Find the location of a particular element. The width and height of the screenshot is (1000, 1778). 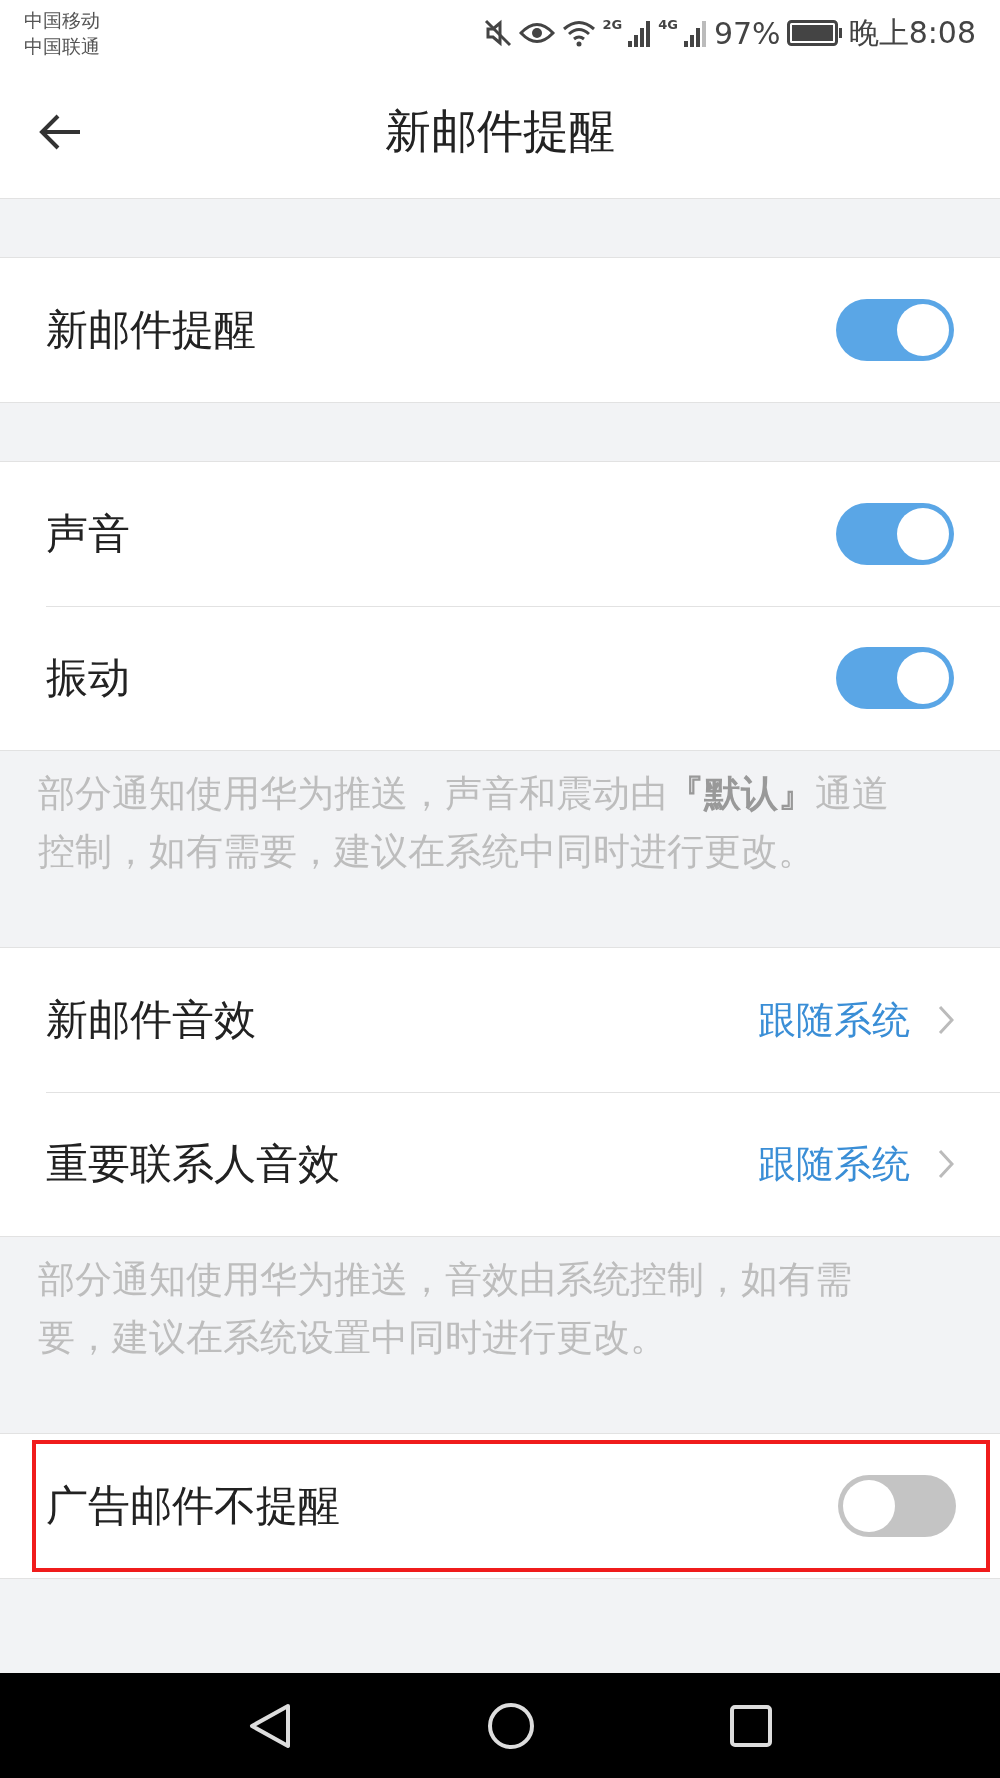

eye-icon is located at coordinates (536, 33).